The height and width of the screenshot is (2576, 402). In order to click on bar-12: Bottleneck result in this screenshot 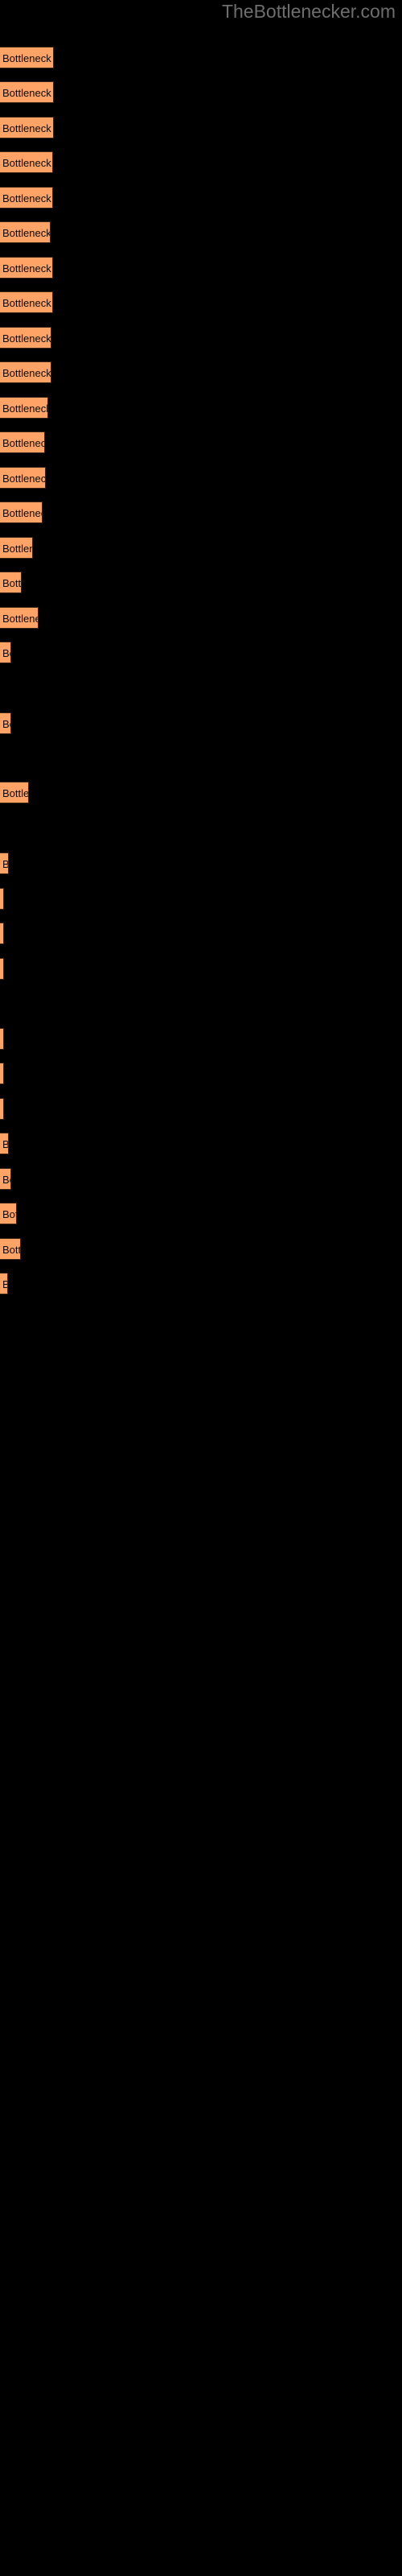, I will do `click(22, 442)`.